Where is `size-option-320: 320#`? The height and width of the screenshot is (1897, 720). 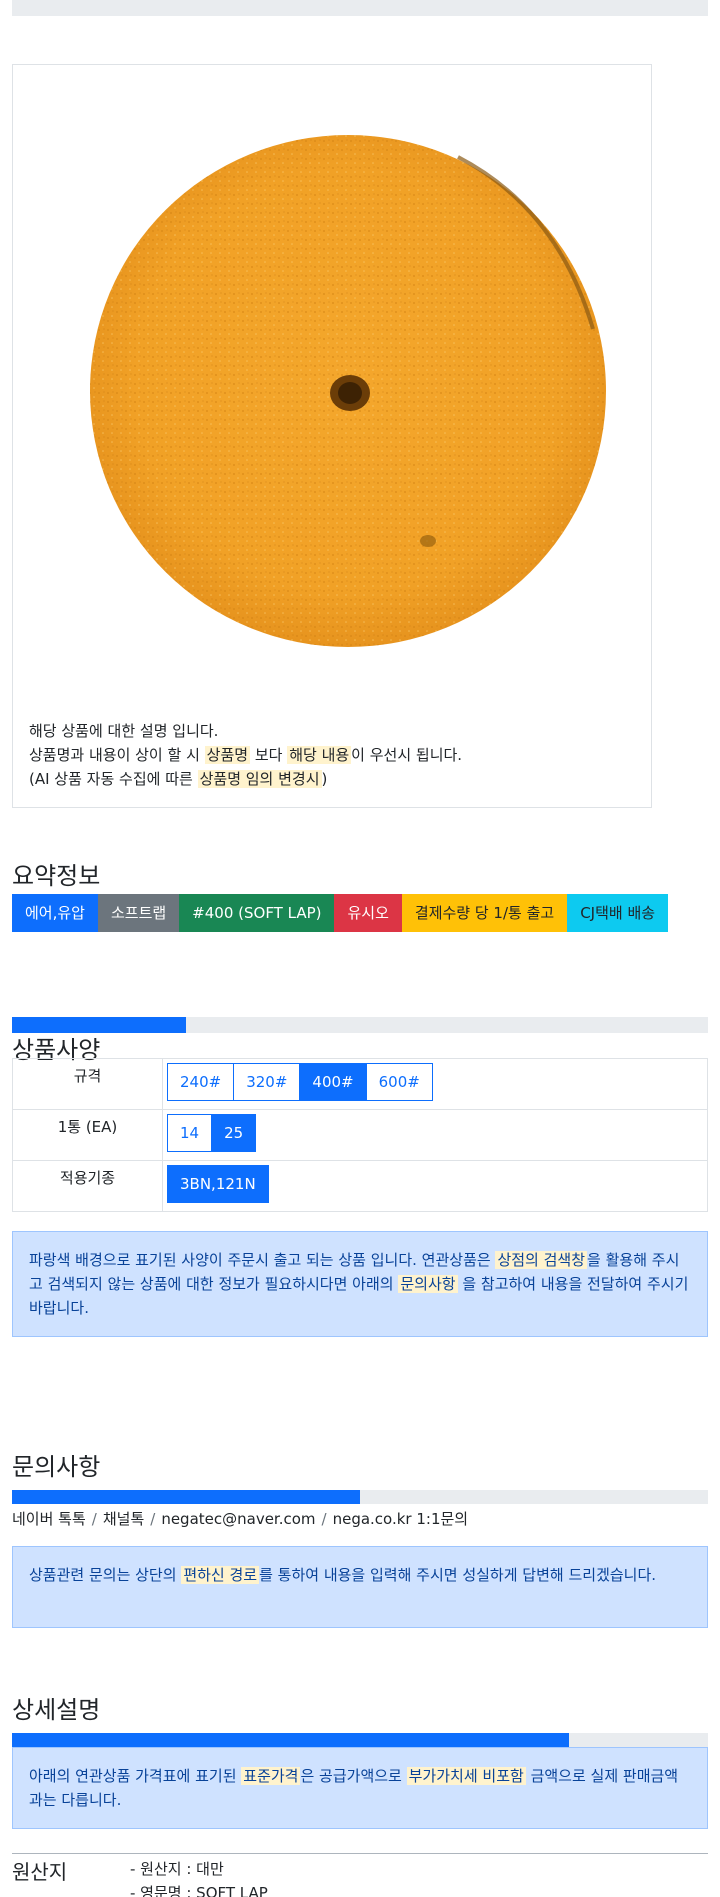 size-option-320: 320# is located at coordinates (267, 1082).